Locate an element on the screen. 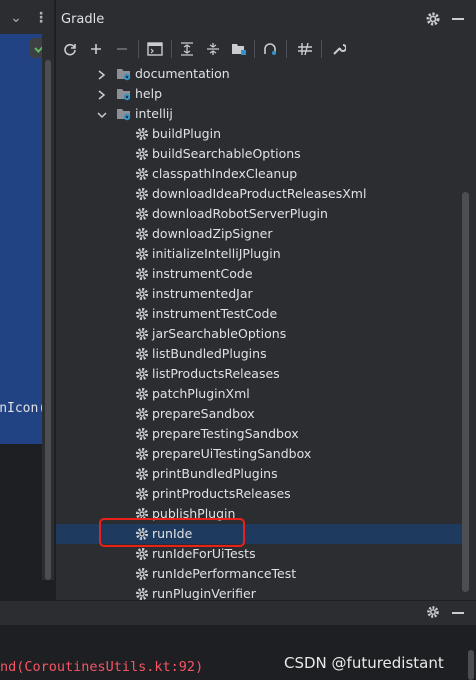 The image size is (476, 680). tree-group-intellij: intellij is located at coordinates (259, 114).